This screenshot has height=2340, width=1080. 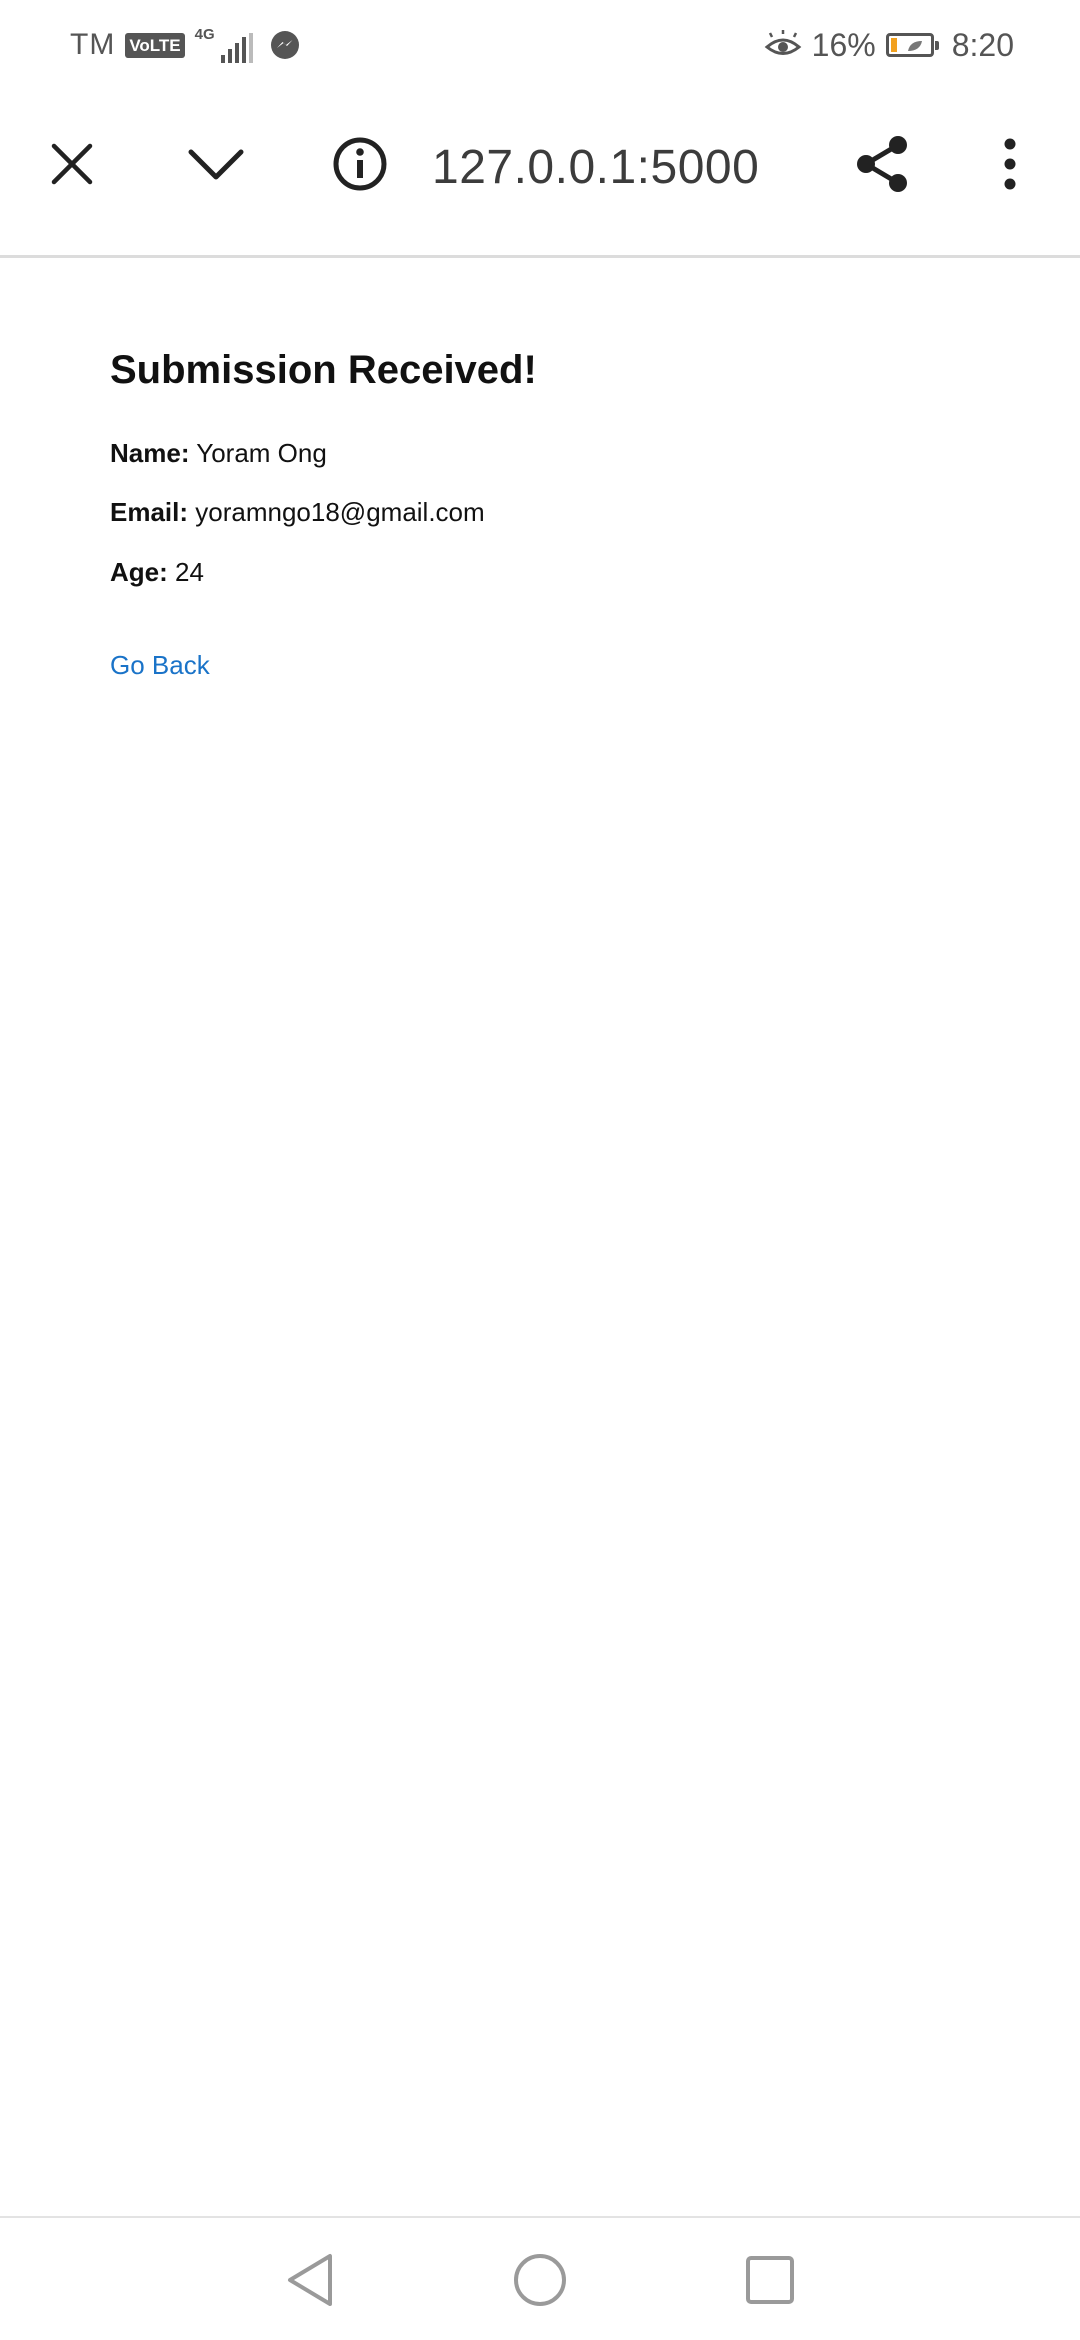 I want to click on eye-comfort-icon, so click(x=783, y=45).